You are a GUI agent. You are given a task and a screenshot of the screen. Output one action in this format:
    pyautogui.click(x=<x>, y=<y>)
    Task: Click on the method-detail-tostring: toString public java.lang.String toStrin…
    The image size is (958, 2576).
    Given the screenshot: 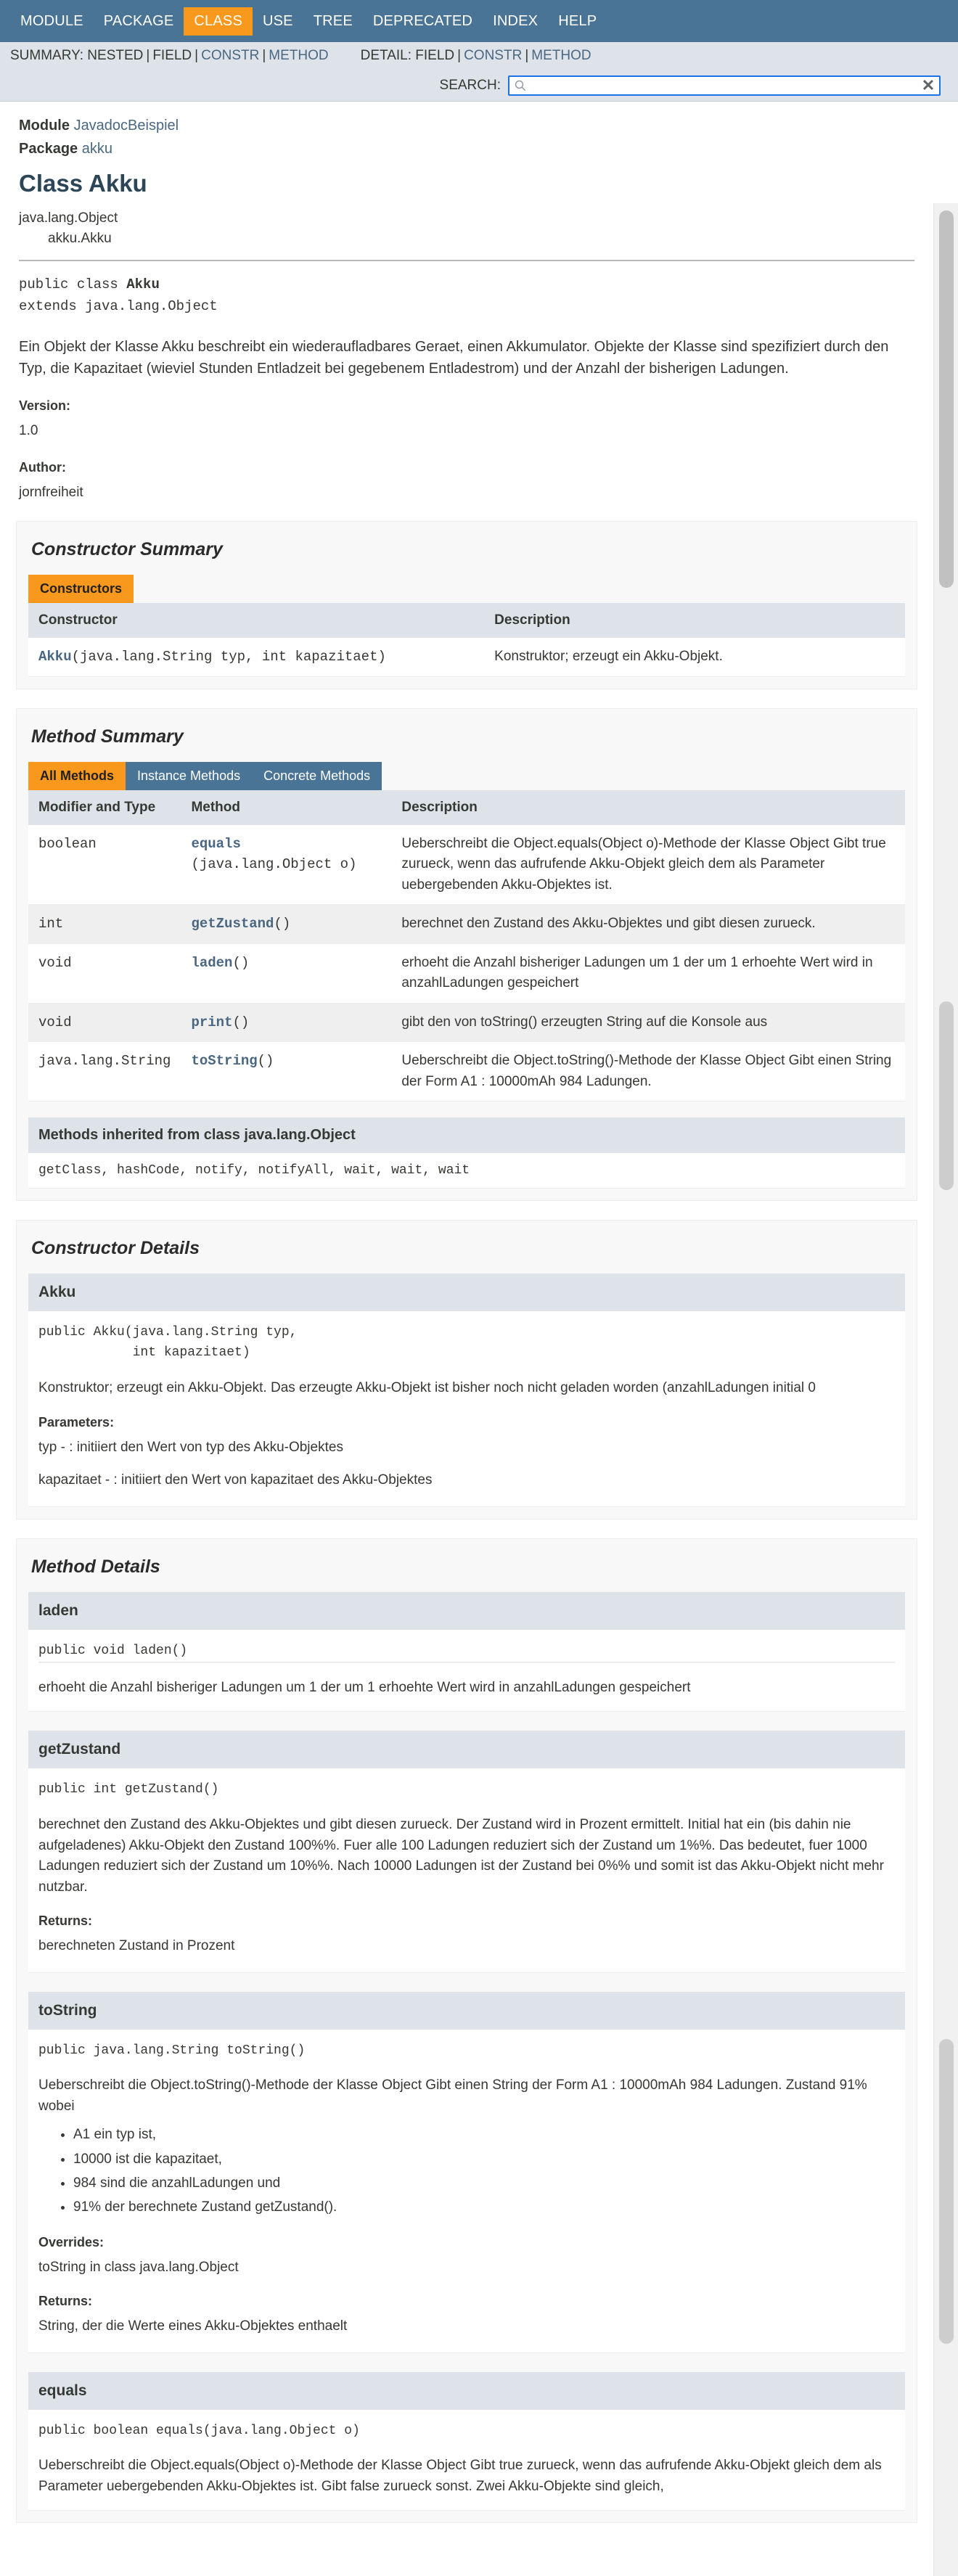 What is the action you would take?
    pyautogui.click(x=467, y=2172)
    